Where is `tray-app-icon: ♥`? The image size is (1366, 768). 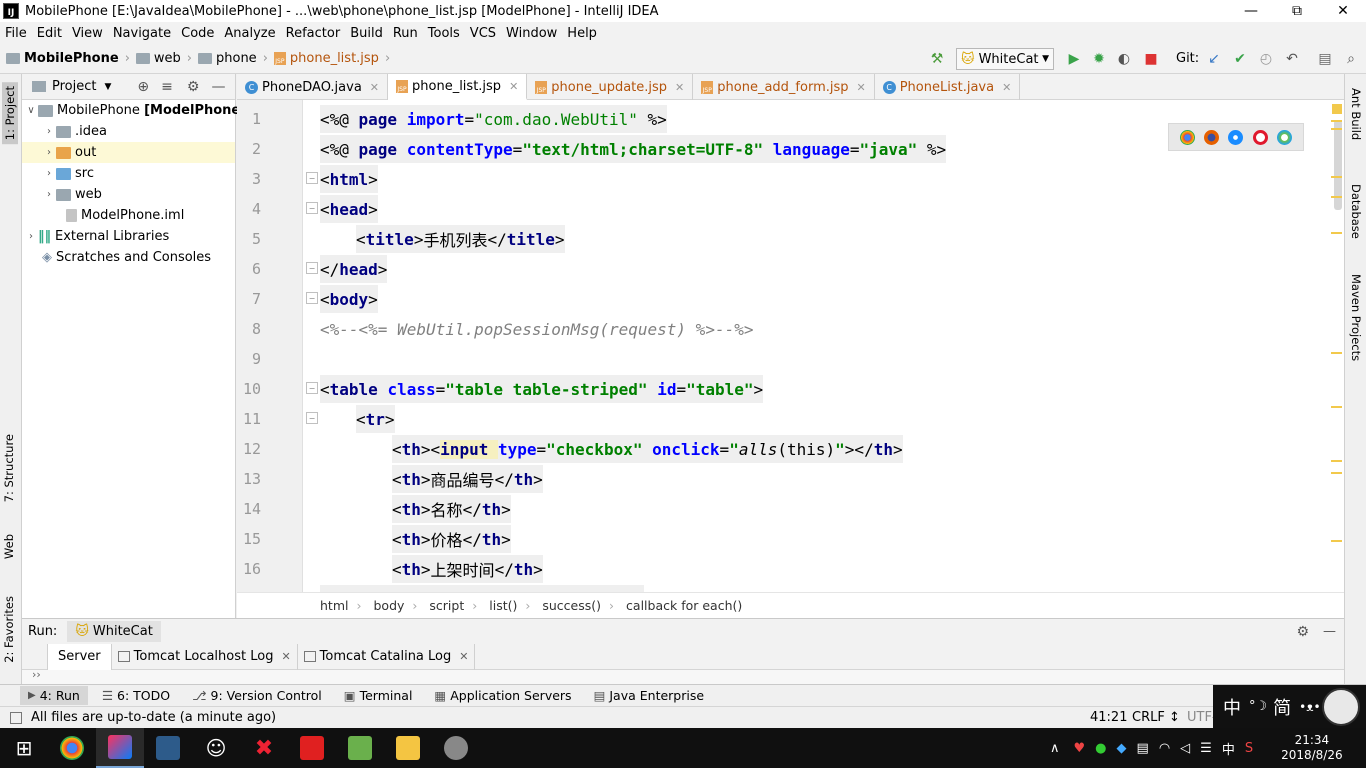 tray-app-icon: ♥ is located at coordinates (1080, 748).